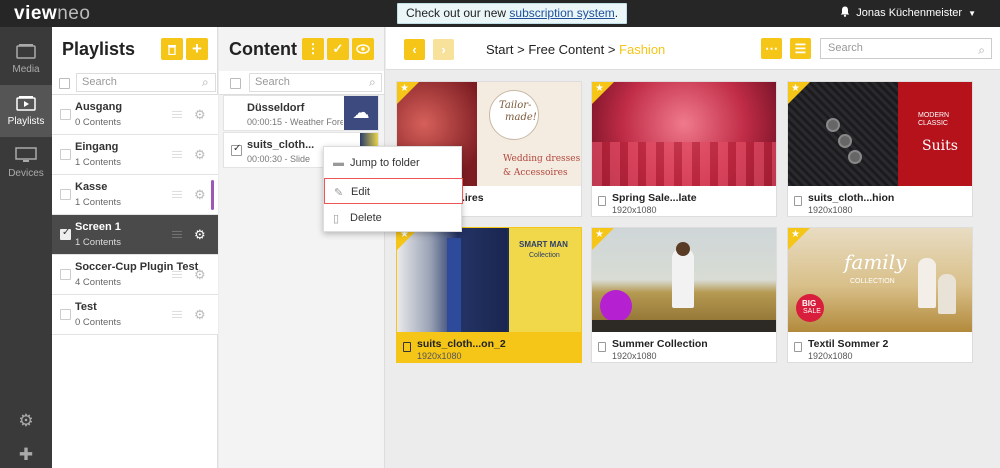 This screenshot has height=468, width=1000. I want to click on forward-button: ›, so click(443, 49).